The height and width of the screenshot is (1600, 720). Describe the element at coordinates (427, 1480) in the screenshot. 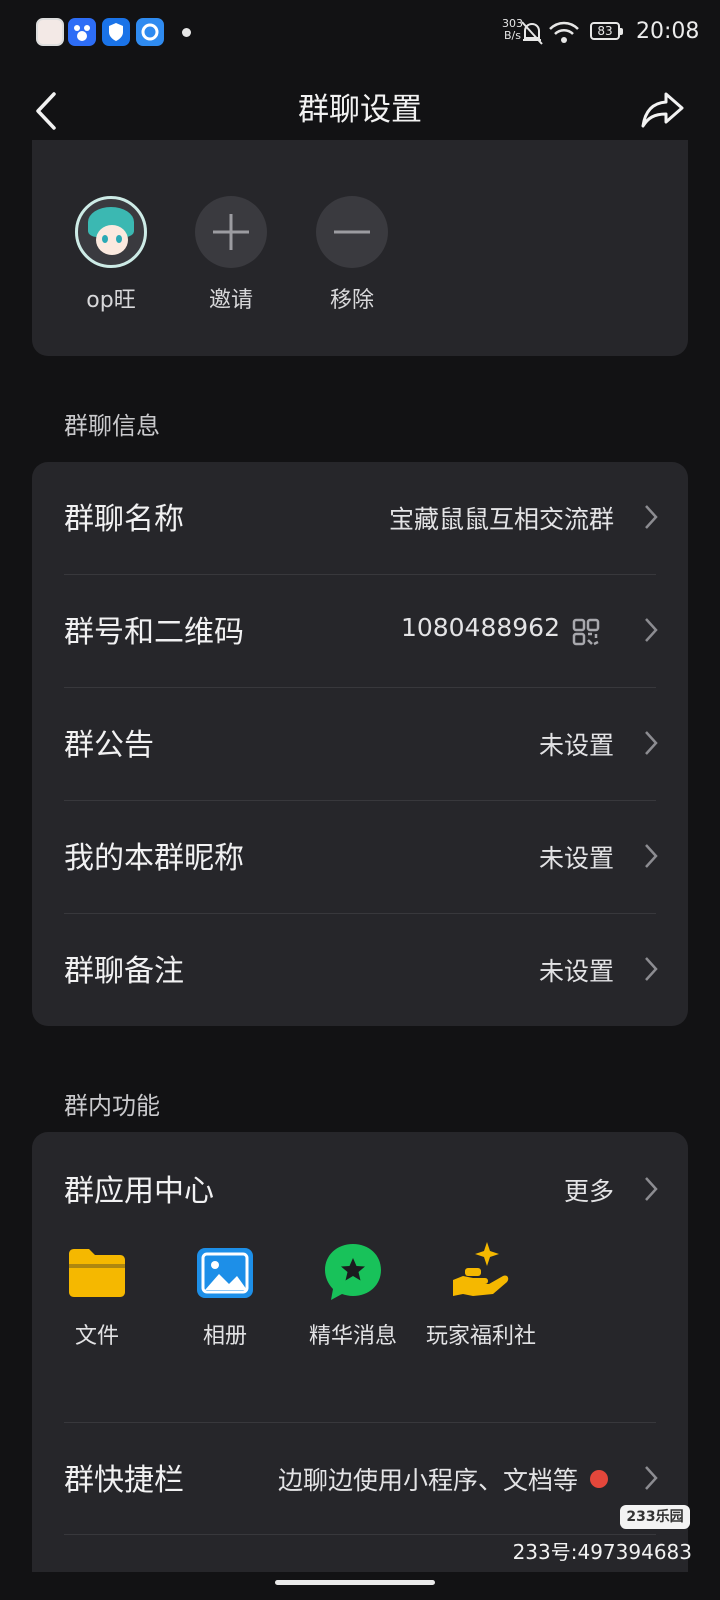

I see `row-value: 边聊边使用小程序、文档等` at that location.